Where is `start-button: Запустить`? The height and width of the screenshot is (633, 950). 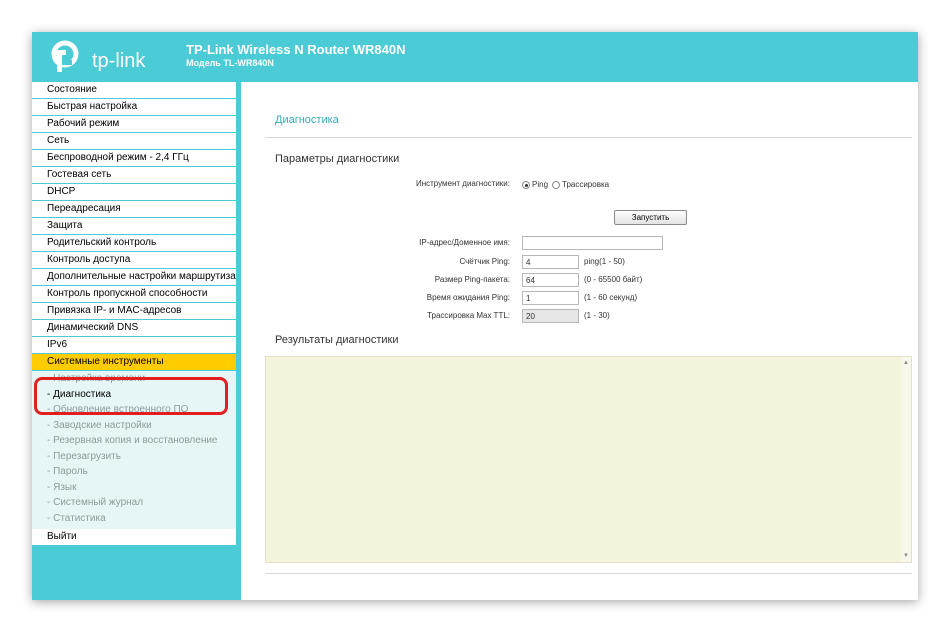 start-button: Запустить is located at coordinates (650, 217).